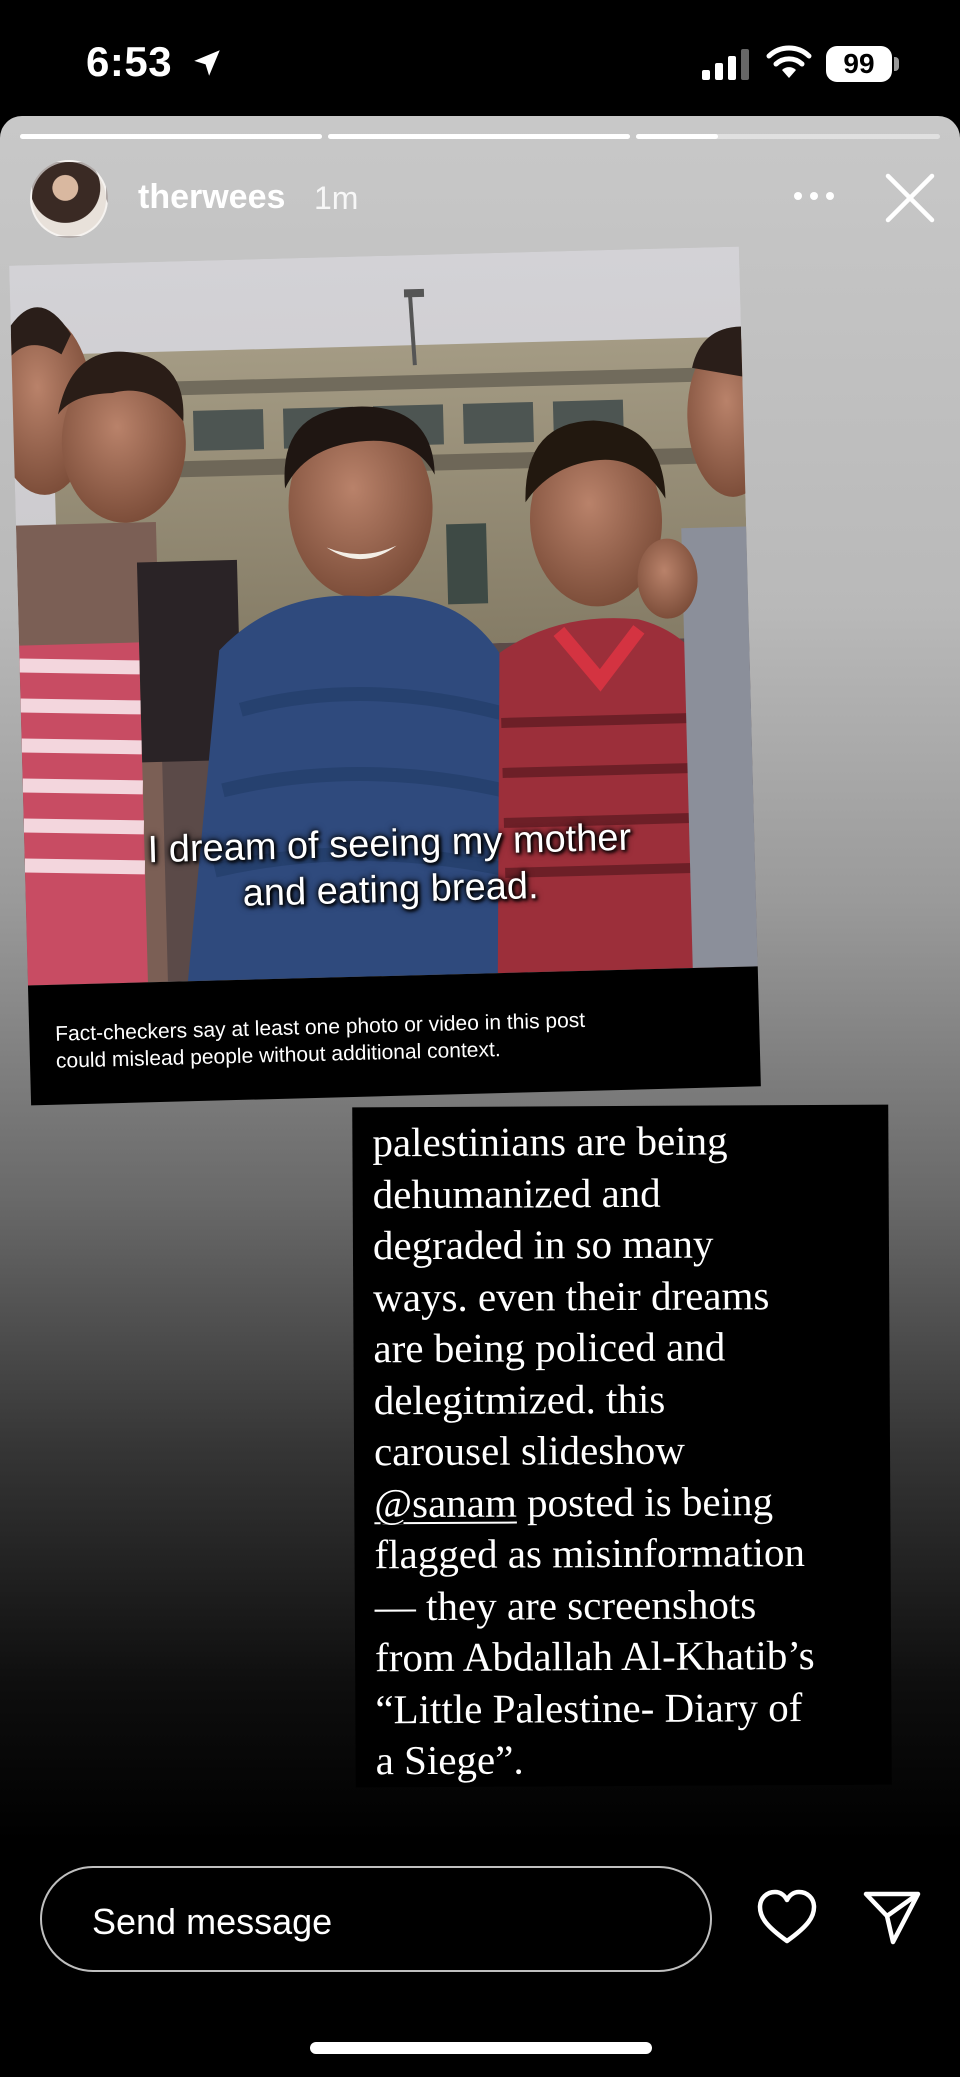 The image size is (960, 2077). I want to click on home-indicator, so click(481, 2048).